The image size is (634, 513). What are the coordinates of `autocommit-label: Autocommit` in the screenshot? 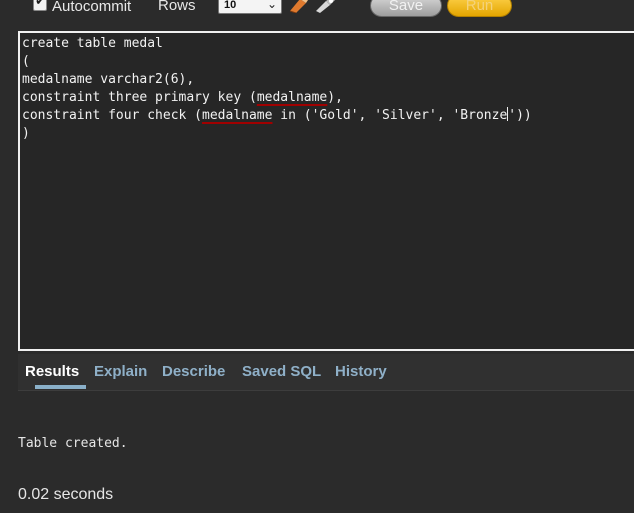 It's located at (92, 7).